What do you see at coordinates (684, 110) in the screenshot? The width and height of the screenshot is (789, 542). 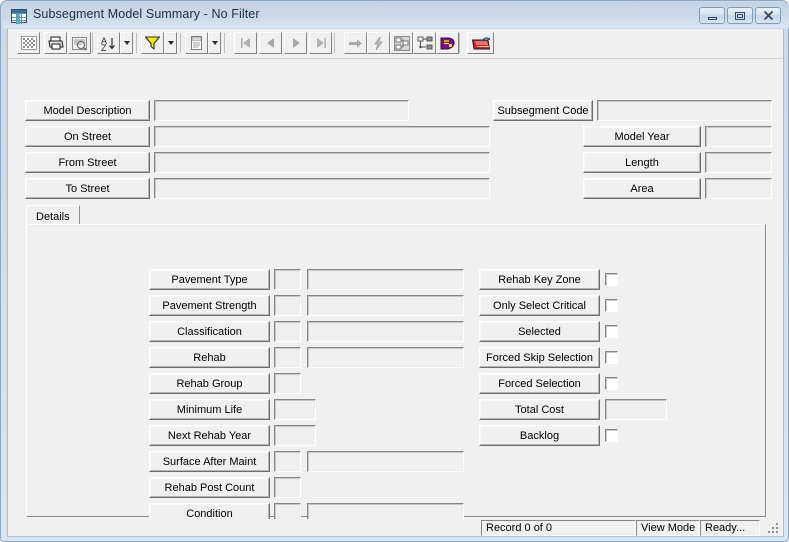 I see `field-subsegment-code` at bounding box center [684, 110].